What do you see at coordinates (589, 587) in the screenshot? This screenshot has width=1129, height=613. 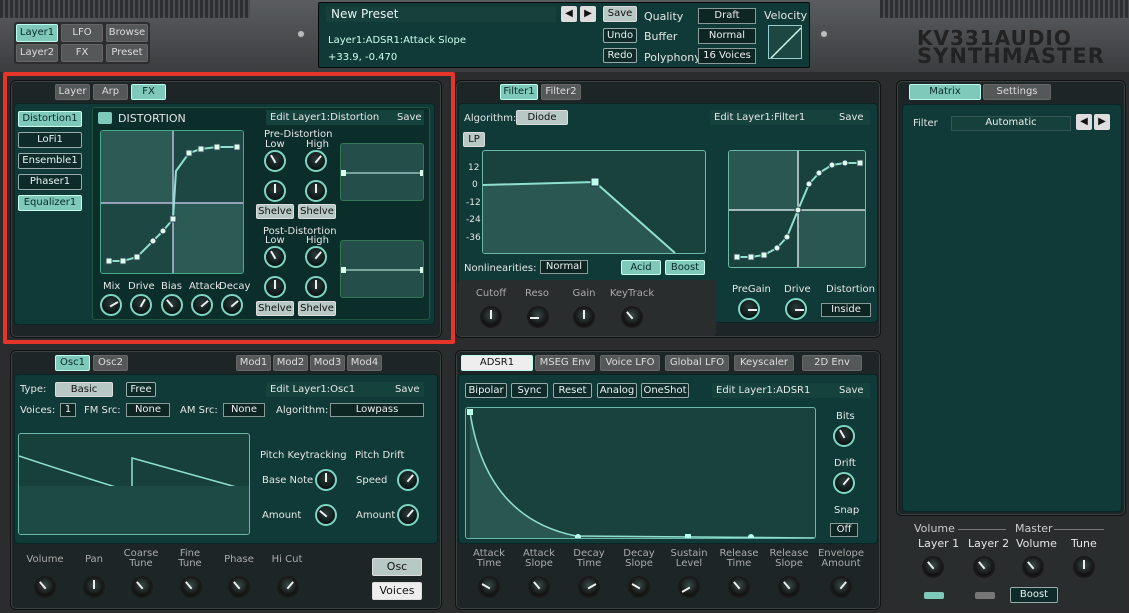 I see `decay-time-knob` at bounding box center [589, 587].